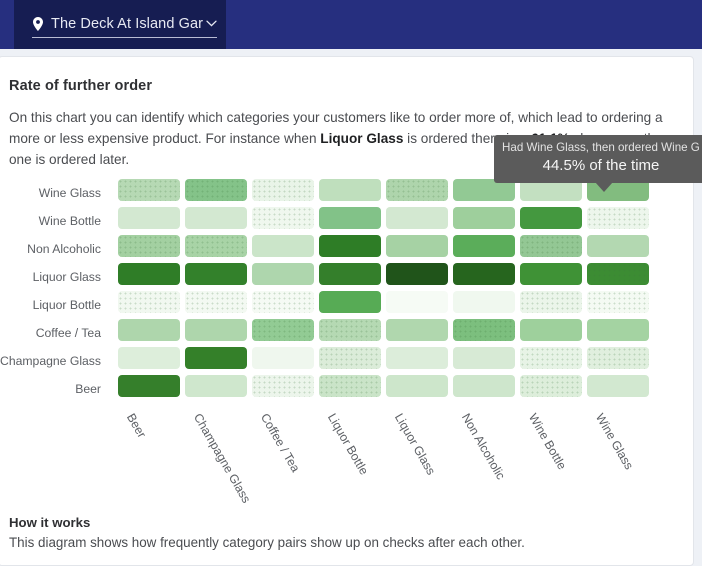 Image resolution: width=702 pixels, height=566 pixels. Describe the element at coordinates (547, 441) in the screenshot. I see `heatmap-x-label: Wine Bottle` at that location.